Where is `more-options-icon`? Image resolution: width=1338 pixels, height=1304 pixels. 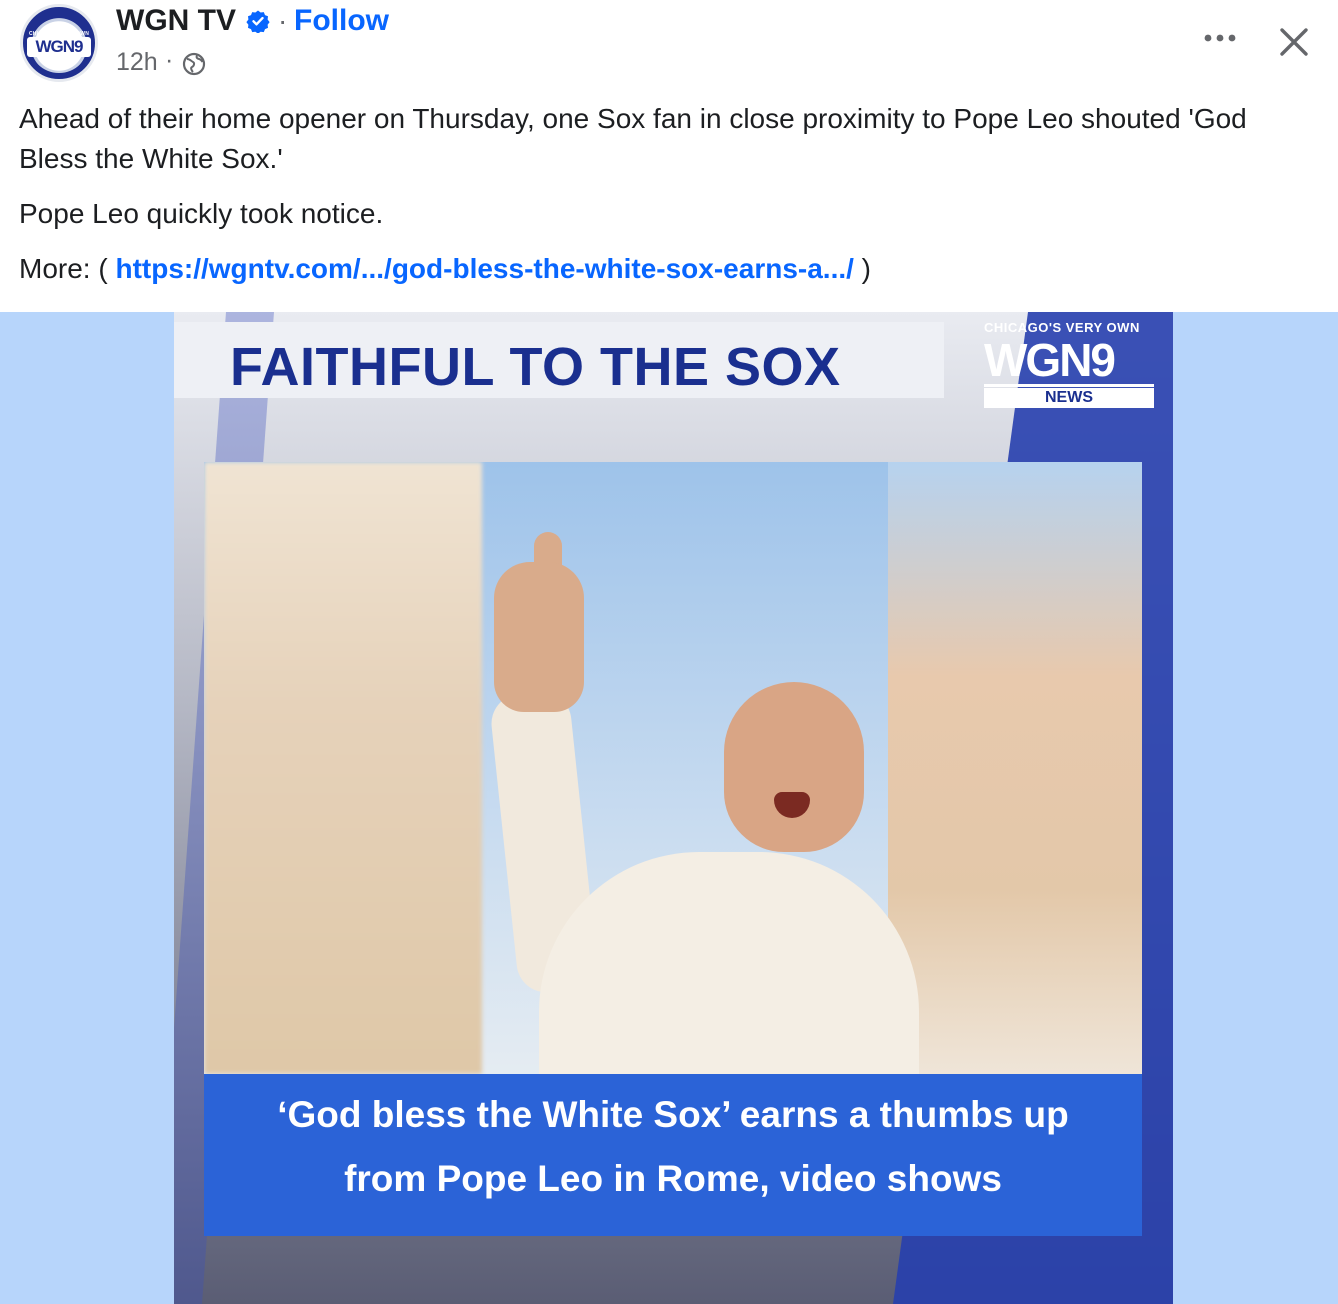
more-options-icon is located at coordinates (1220, 37).